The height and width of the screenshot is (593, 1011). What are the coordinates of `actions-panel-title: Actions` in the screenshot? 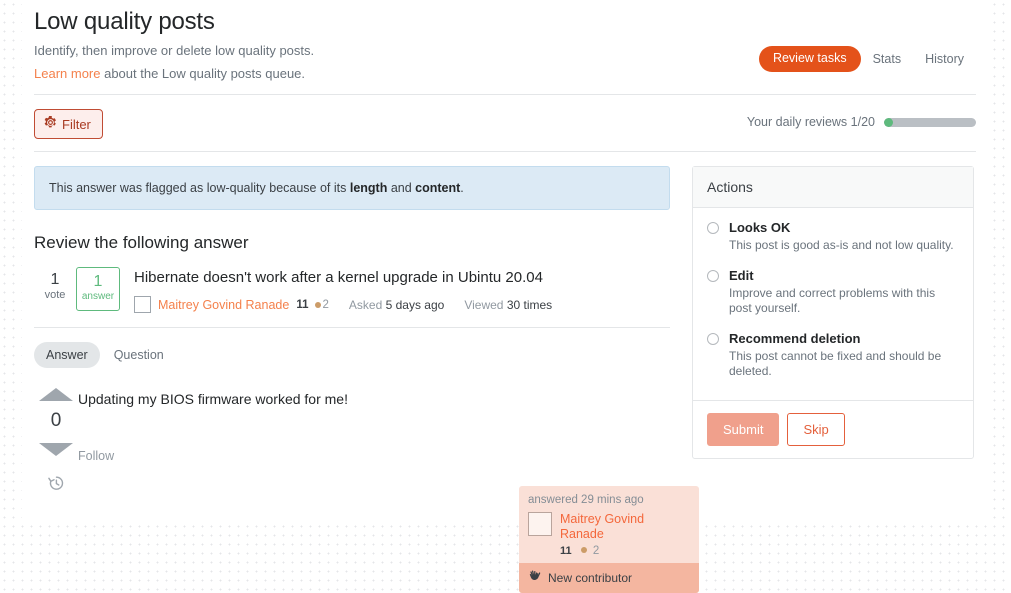 It's located at (833, 187).